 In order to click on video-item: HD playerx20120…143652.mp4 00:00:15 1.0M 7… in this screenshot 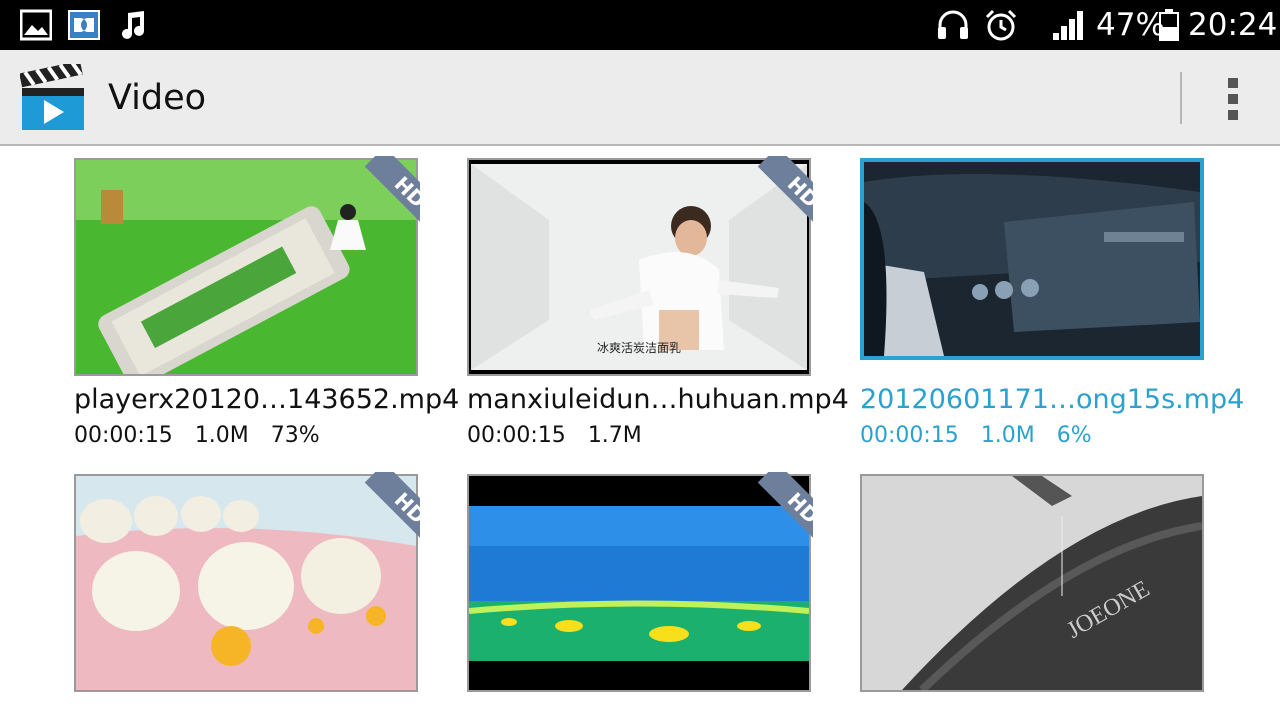, I will do `click(266, 307)`.